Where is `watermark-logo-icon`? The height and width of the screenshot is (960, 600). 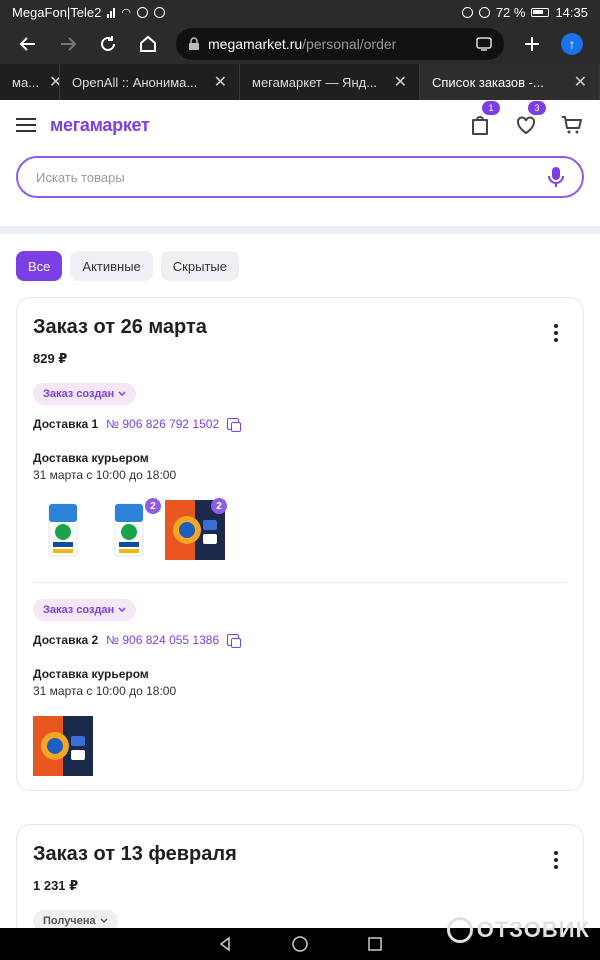 watermark-logo-icon is located at coordinates (459, 930).